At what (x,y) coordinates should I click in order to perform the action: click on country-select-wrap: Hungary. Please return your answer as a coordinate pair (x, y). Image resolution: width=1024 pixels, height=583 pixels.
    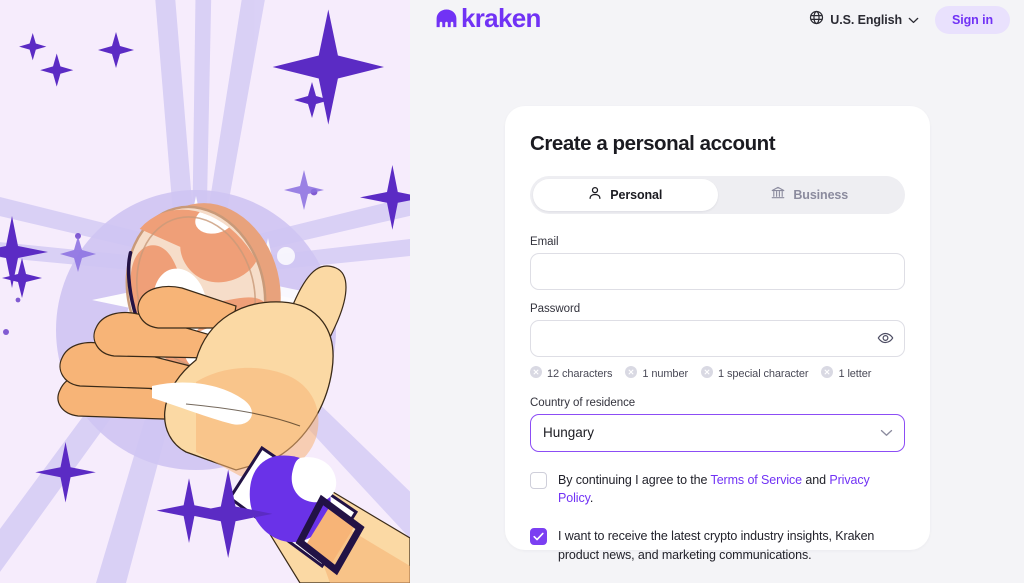
    Looking at the image, I should click on (717, 432).